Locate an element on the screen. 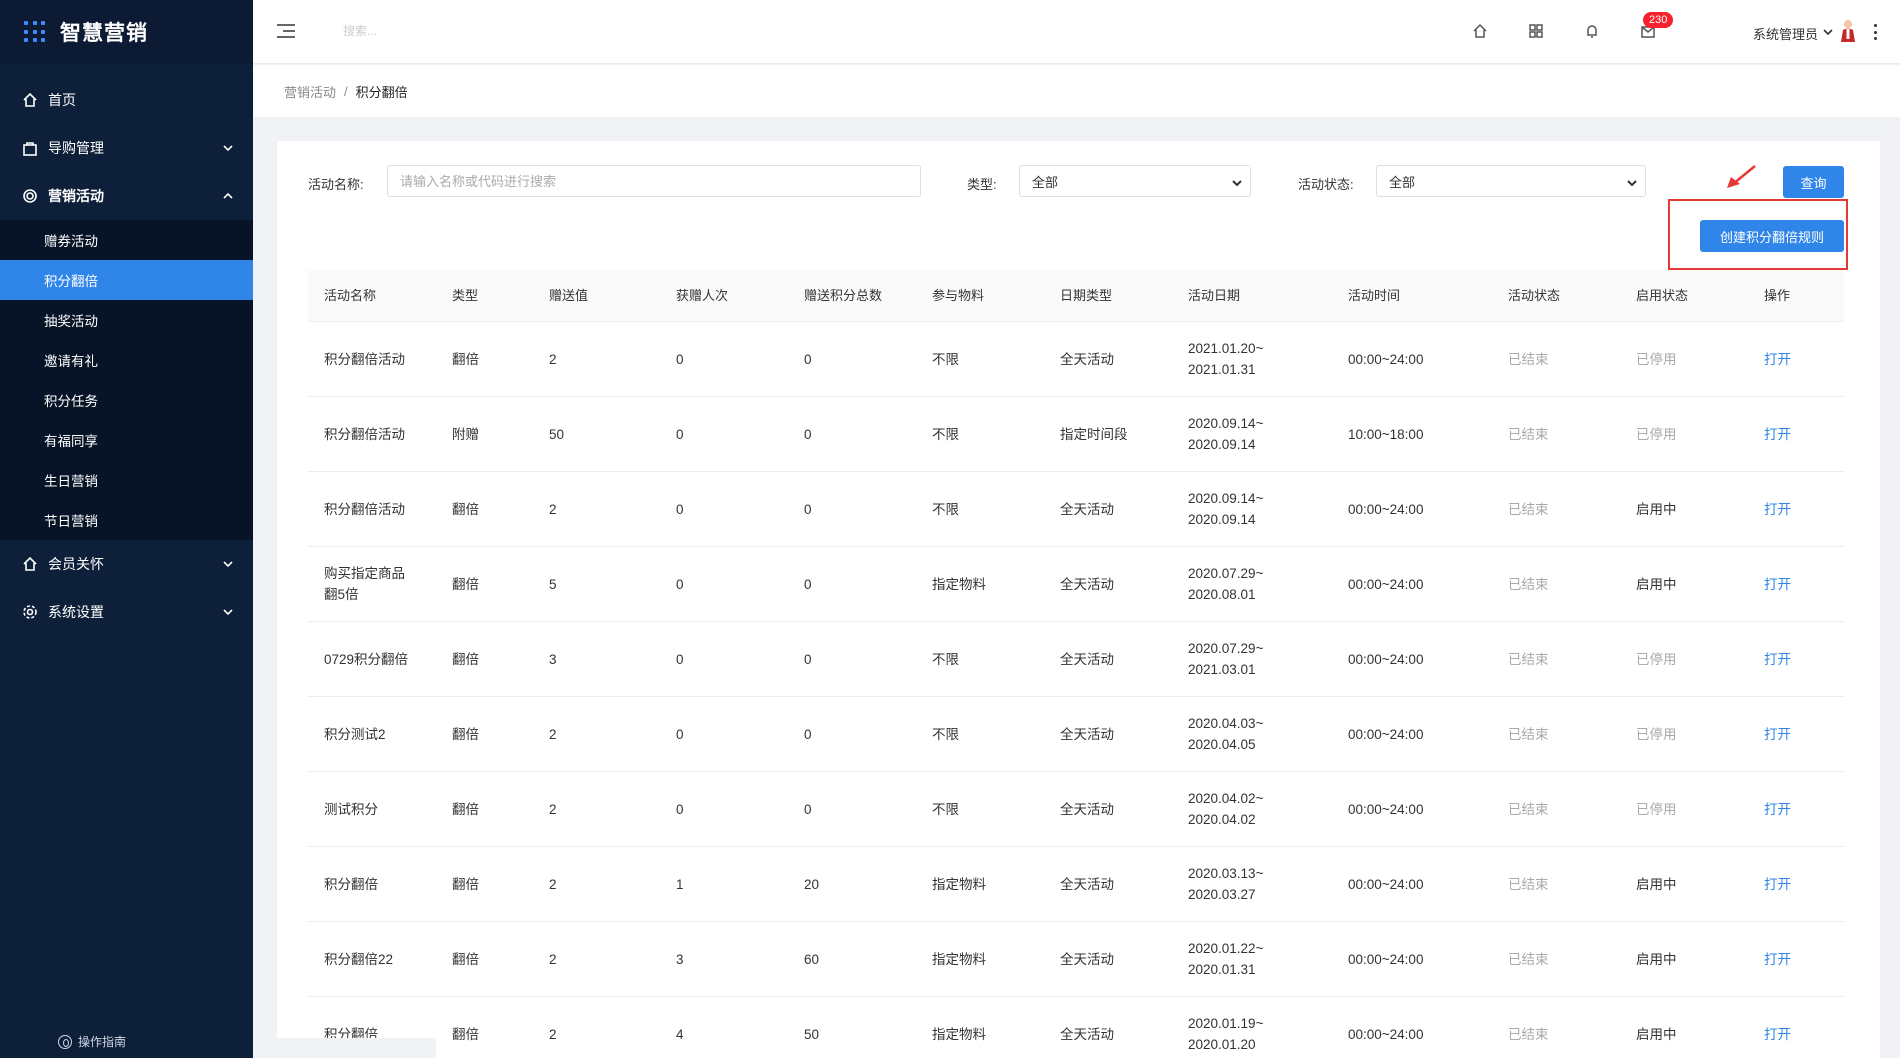  breadcrumb-parent: 营销活动 is located at coordinates (310, 91).